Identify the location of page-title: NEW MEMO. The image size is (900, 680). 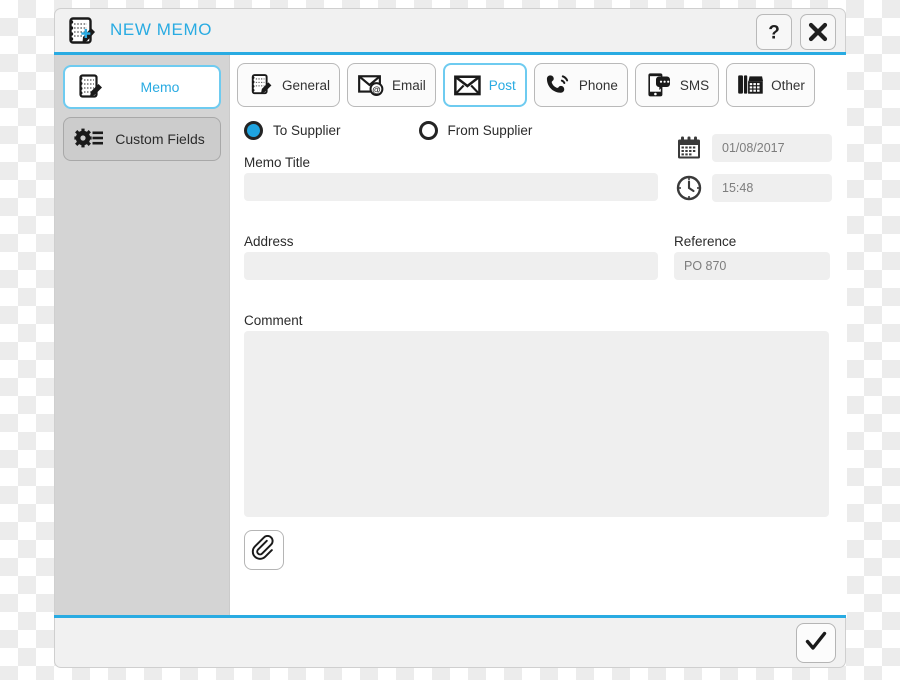
(161, 29).